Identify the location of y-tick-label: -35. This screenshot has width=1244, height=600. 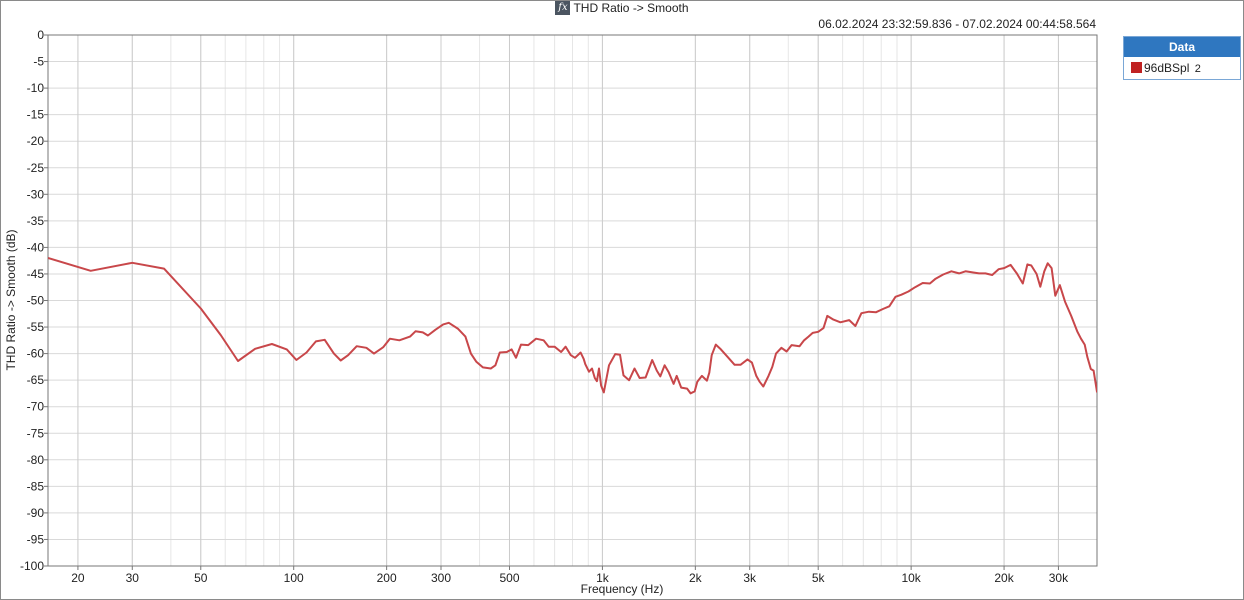
(36, 221).